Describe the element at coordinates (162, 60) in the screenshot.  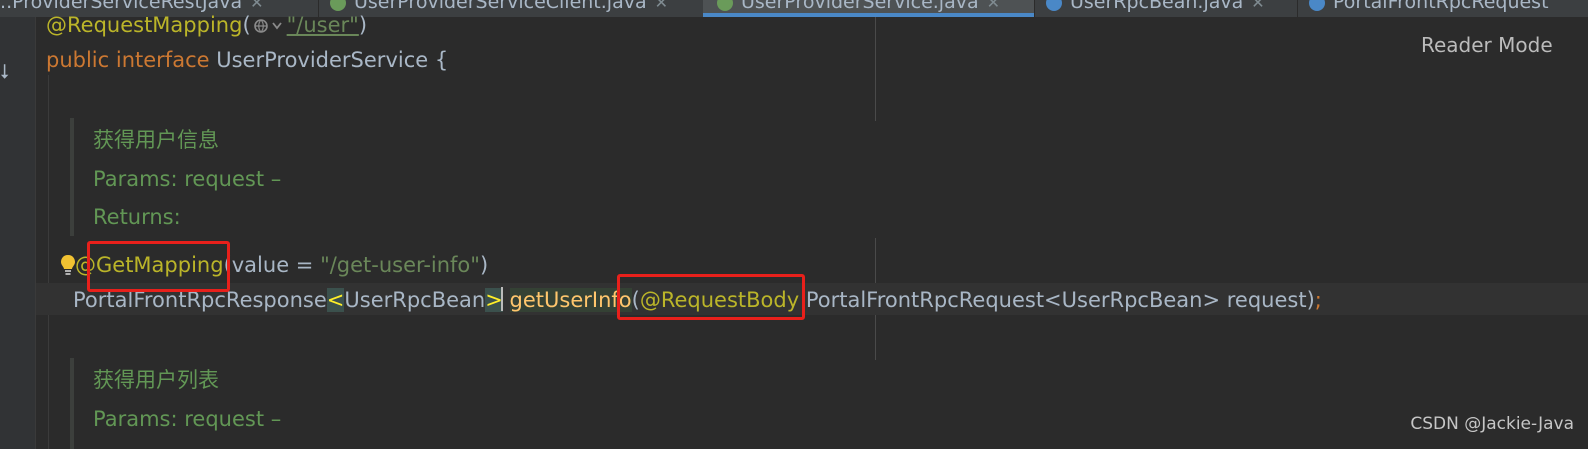
I see `keyword-interface: interface` at that location.